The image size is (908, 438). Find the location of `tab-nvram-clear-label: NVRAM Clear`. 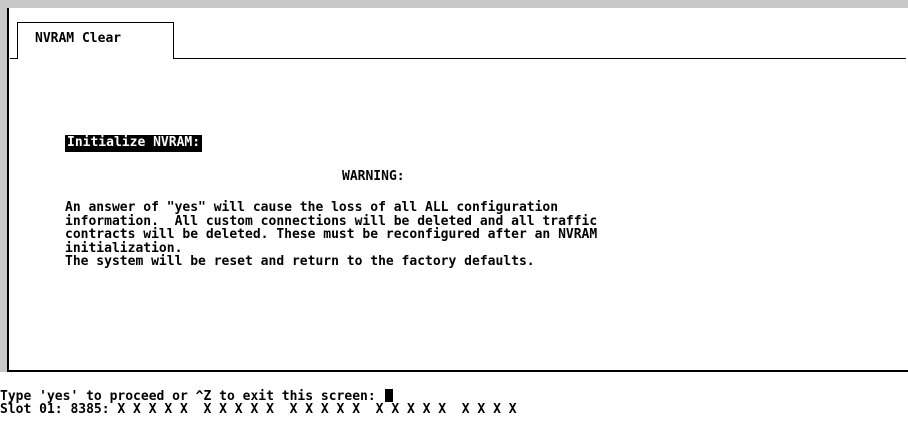

tab-nvram-clear-label: NVRAM Clear is located at coordinates (78, 38).